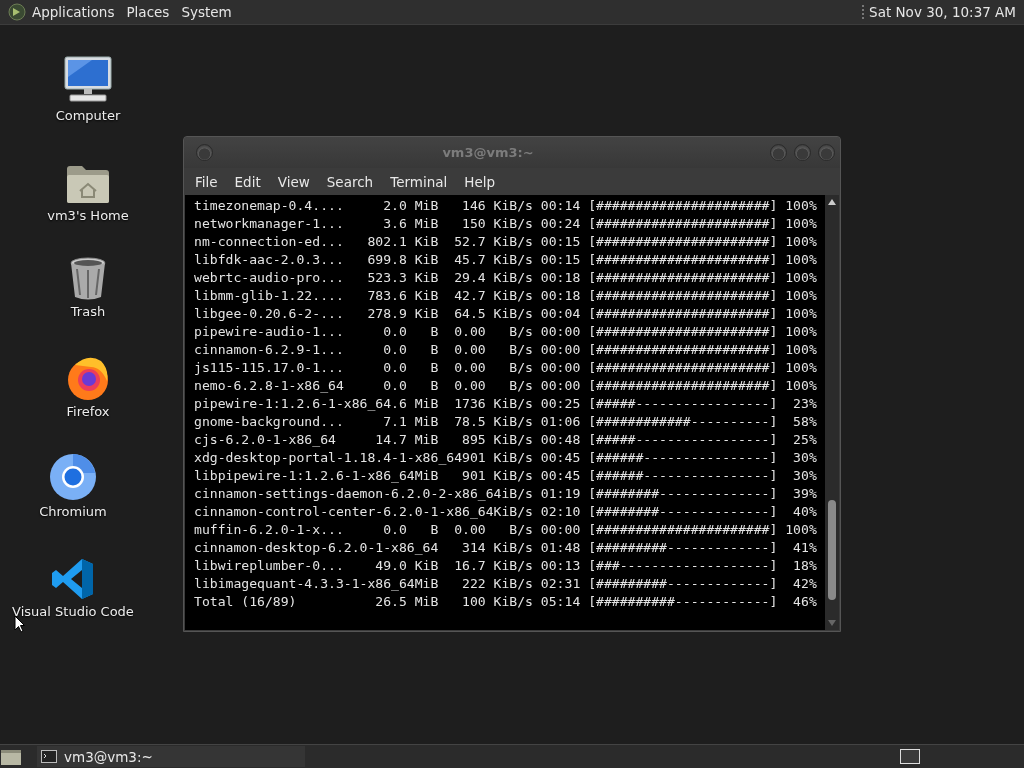 This screenshot has width=1024, height=768. I want to click on window-title: vm3@vm3:~, so click(488, 152).